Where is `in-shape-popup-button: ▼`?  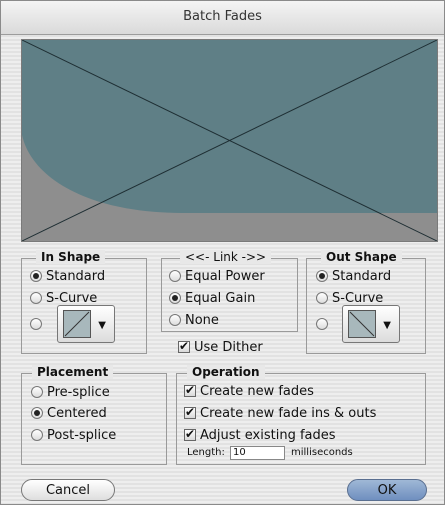 in-shape-popup-button: ▼ is located at coordinates (86, 324).